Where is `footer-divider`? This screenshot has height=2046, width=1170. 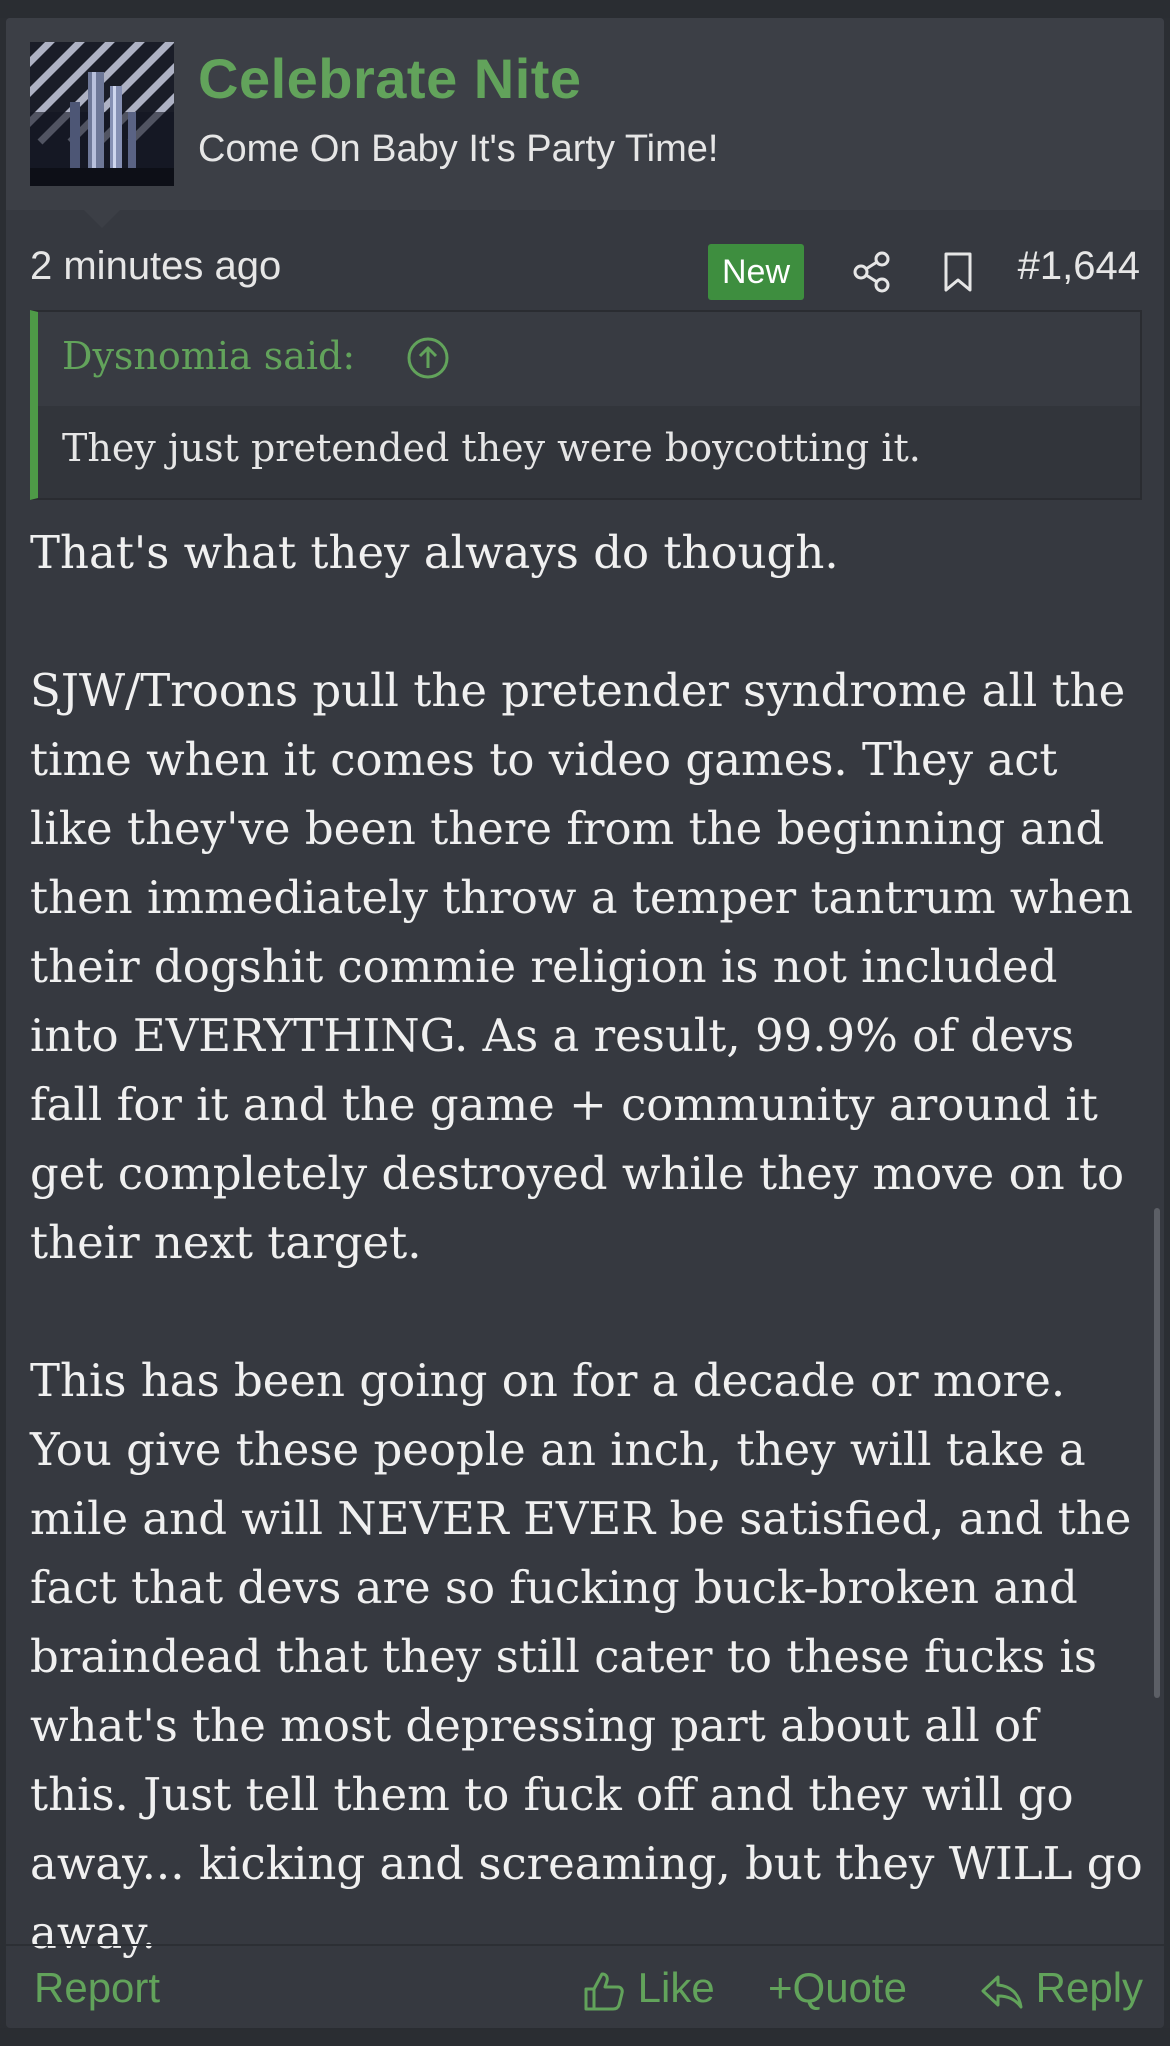
footer-divider is located at coordinates (585, 1945).